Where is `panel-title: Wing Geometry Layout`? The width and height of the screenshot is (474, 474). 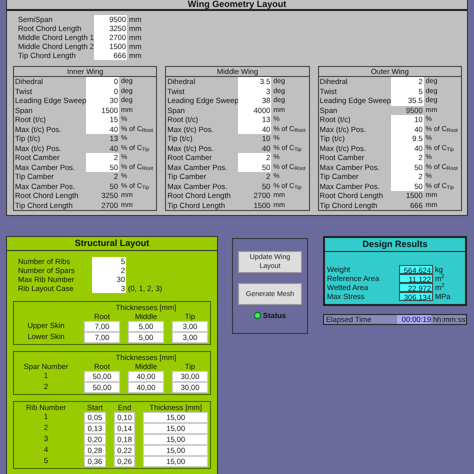 panel-title: Wing Geometry Layout is located at coordinates (237, 5).